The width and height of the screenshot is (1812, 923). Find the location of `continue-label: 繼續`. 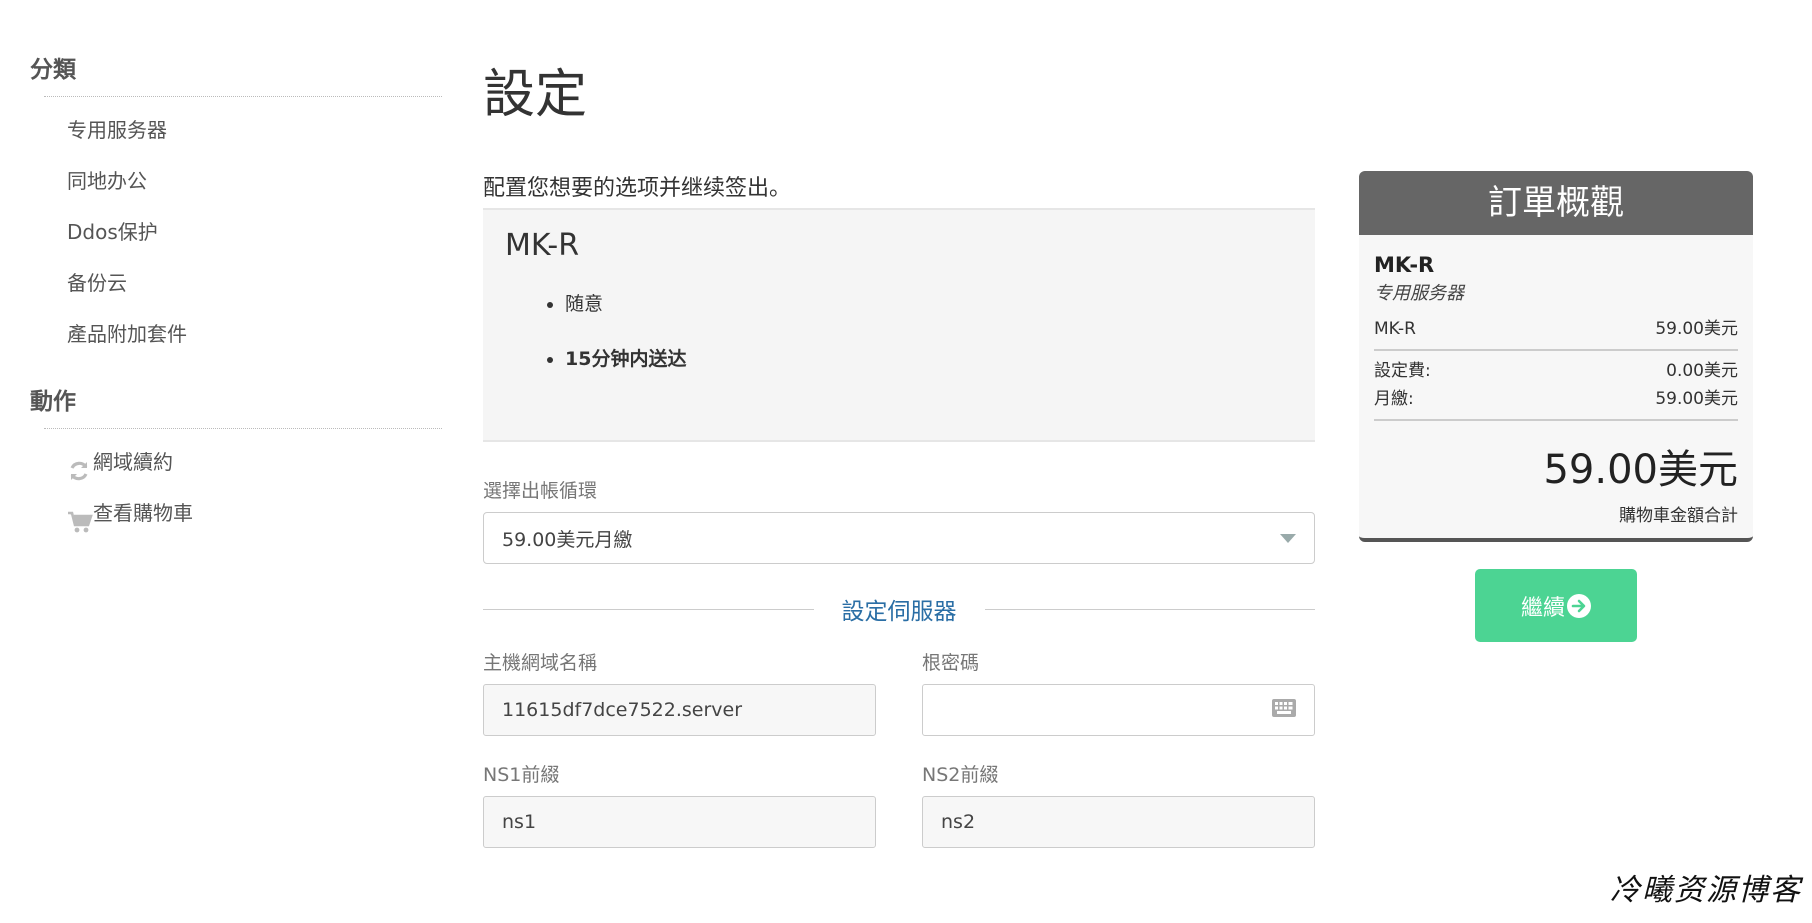

continue-label: 繼續 is located at coordinates (1542, 608).